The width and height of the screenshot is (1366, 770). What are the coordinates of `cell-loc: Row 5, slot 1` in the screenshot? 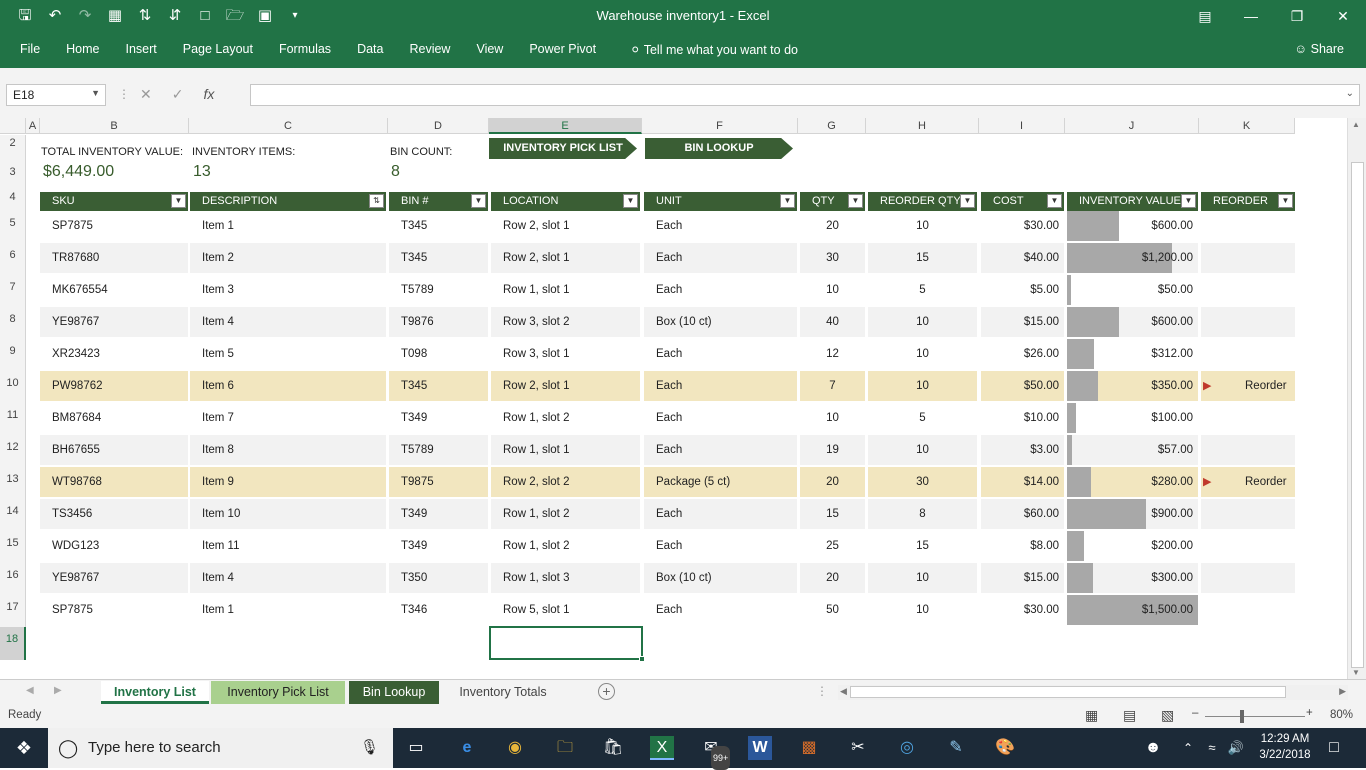 It's located at (565, 610).